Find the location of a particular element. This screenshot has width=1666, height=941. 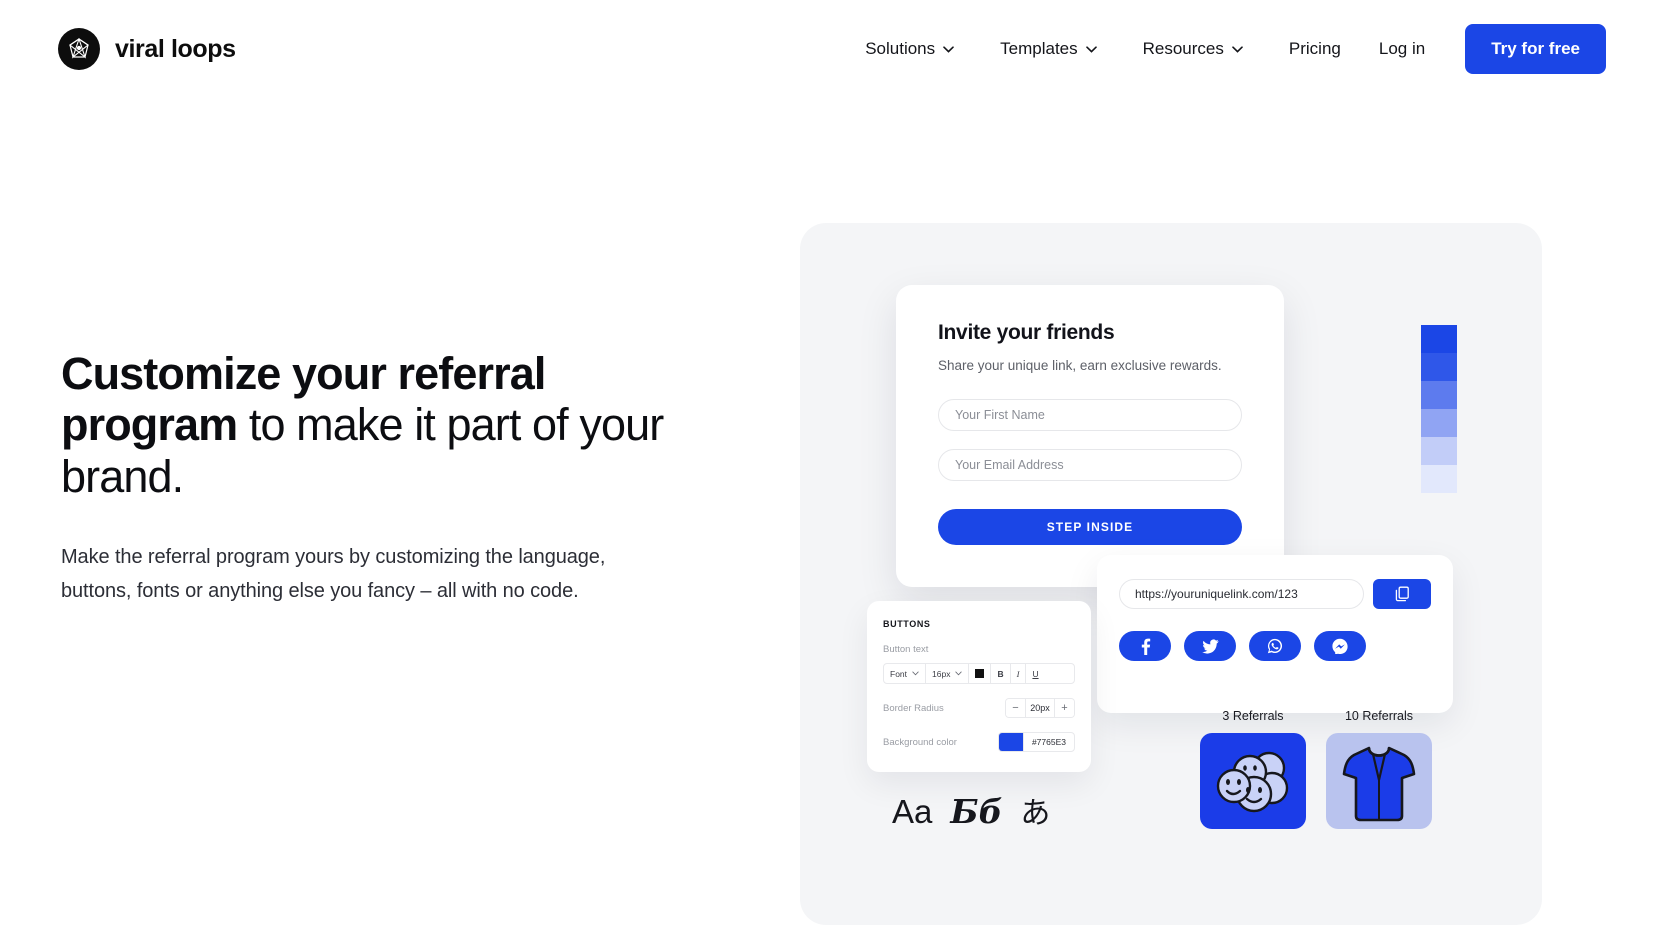

background-color-row: Background color #7765E3 is located at coordinates (979, 742).